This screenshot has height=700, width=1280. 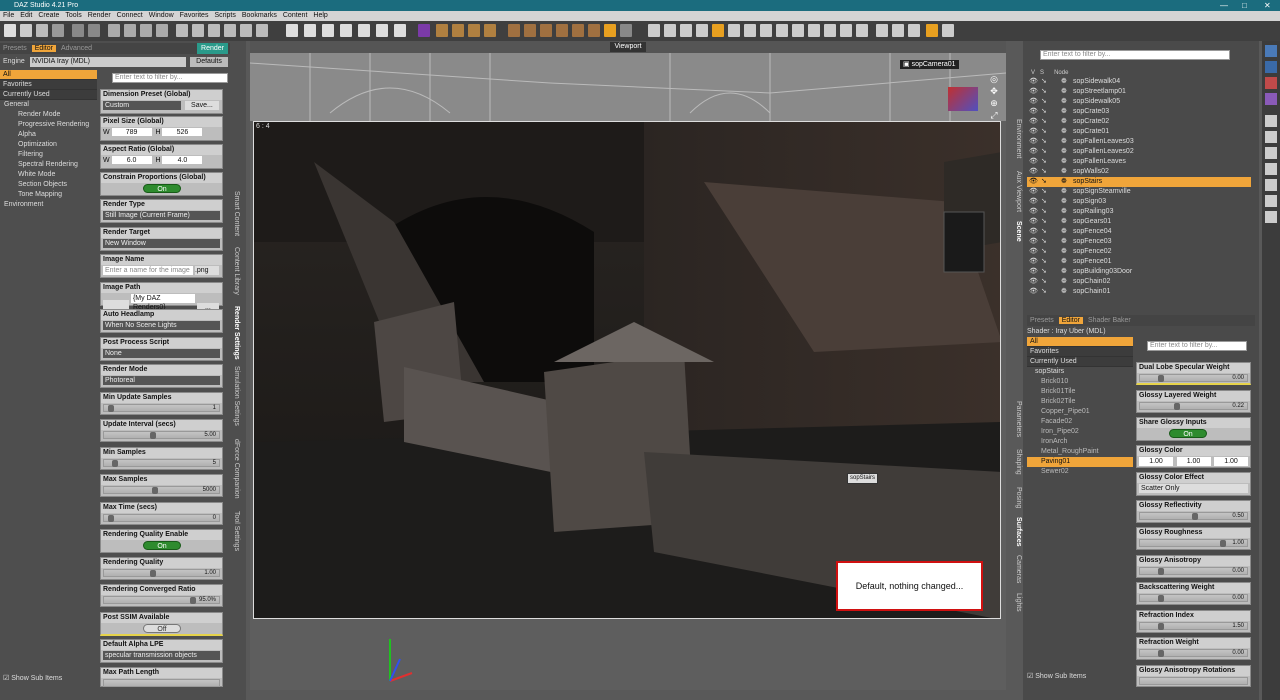 I want to click on scene-icon, so click(x=400, y=30).